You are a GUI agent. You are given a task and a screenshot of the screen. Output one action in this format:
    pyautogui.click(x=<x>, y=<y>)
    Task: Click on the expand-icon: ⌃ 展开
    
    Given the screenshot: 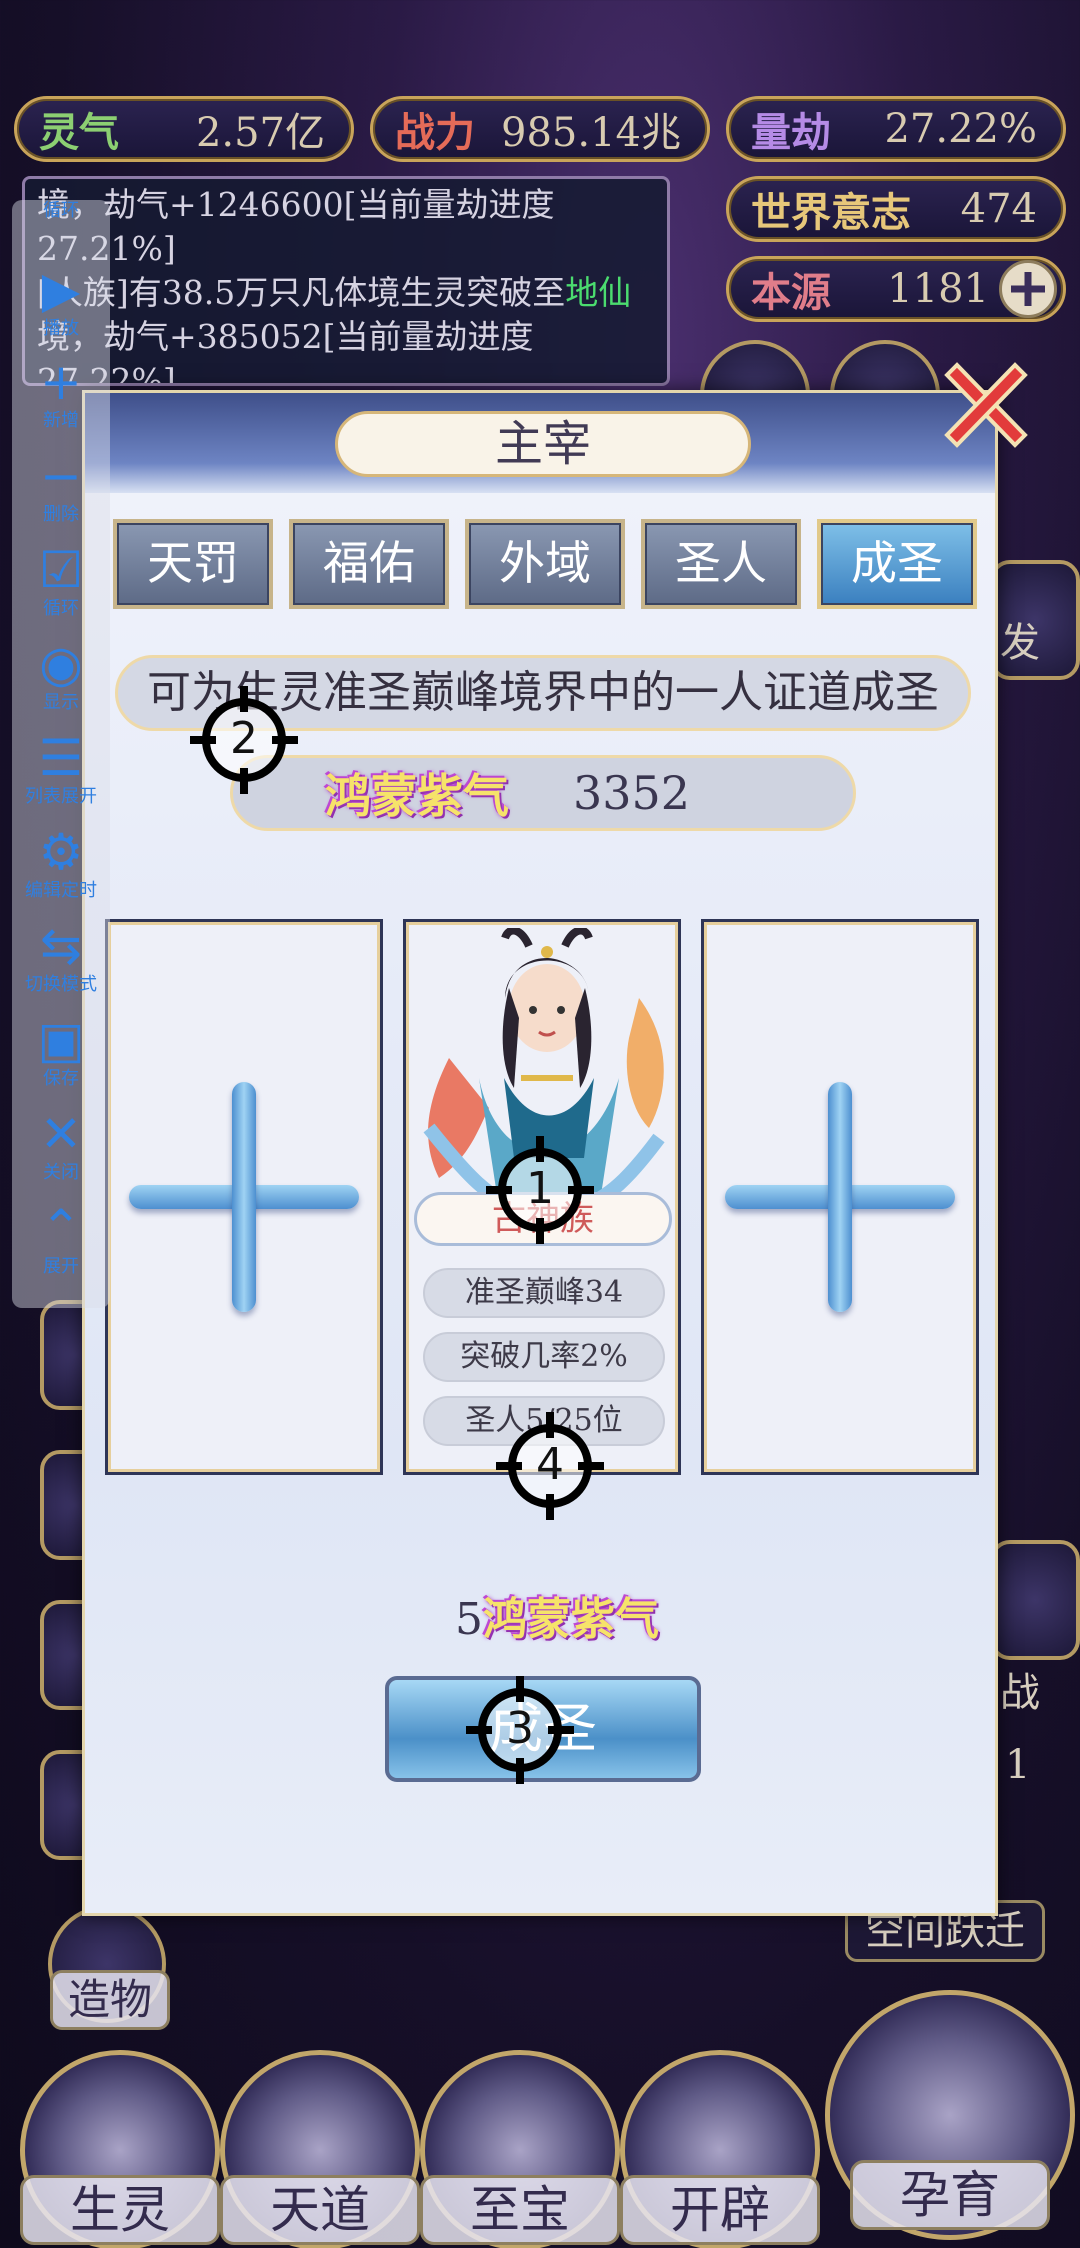 What is the action you would take?
    pyautogui.click(x=61, y=1239)
    